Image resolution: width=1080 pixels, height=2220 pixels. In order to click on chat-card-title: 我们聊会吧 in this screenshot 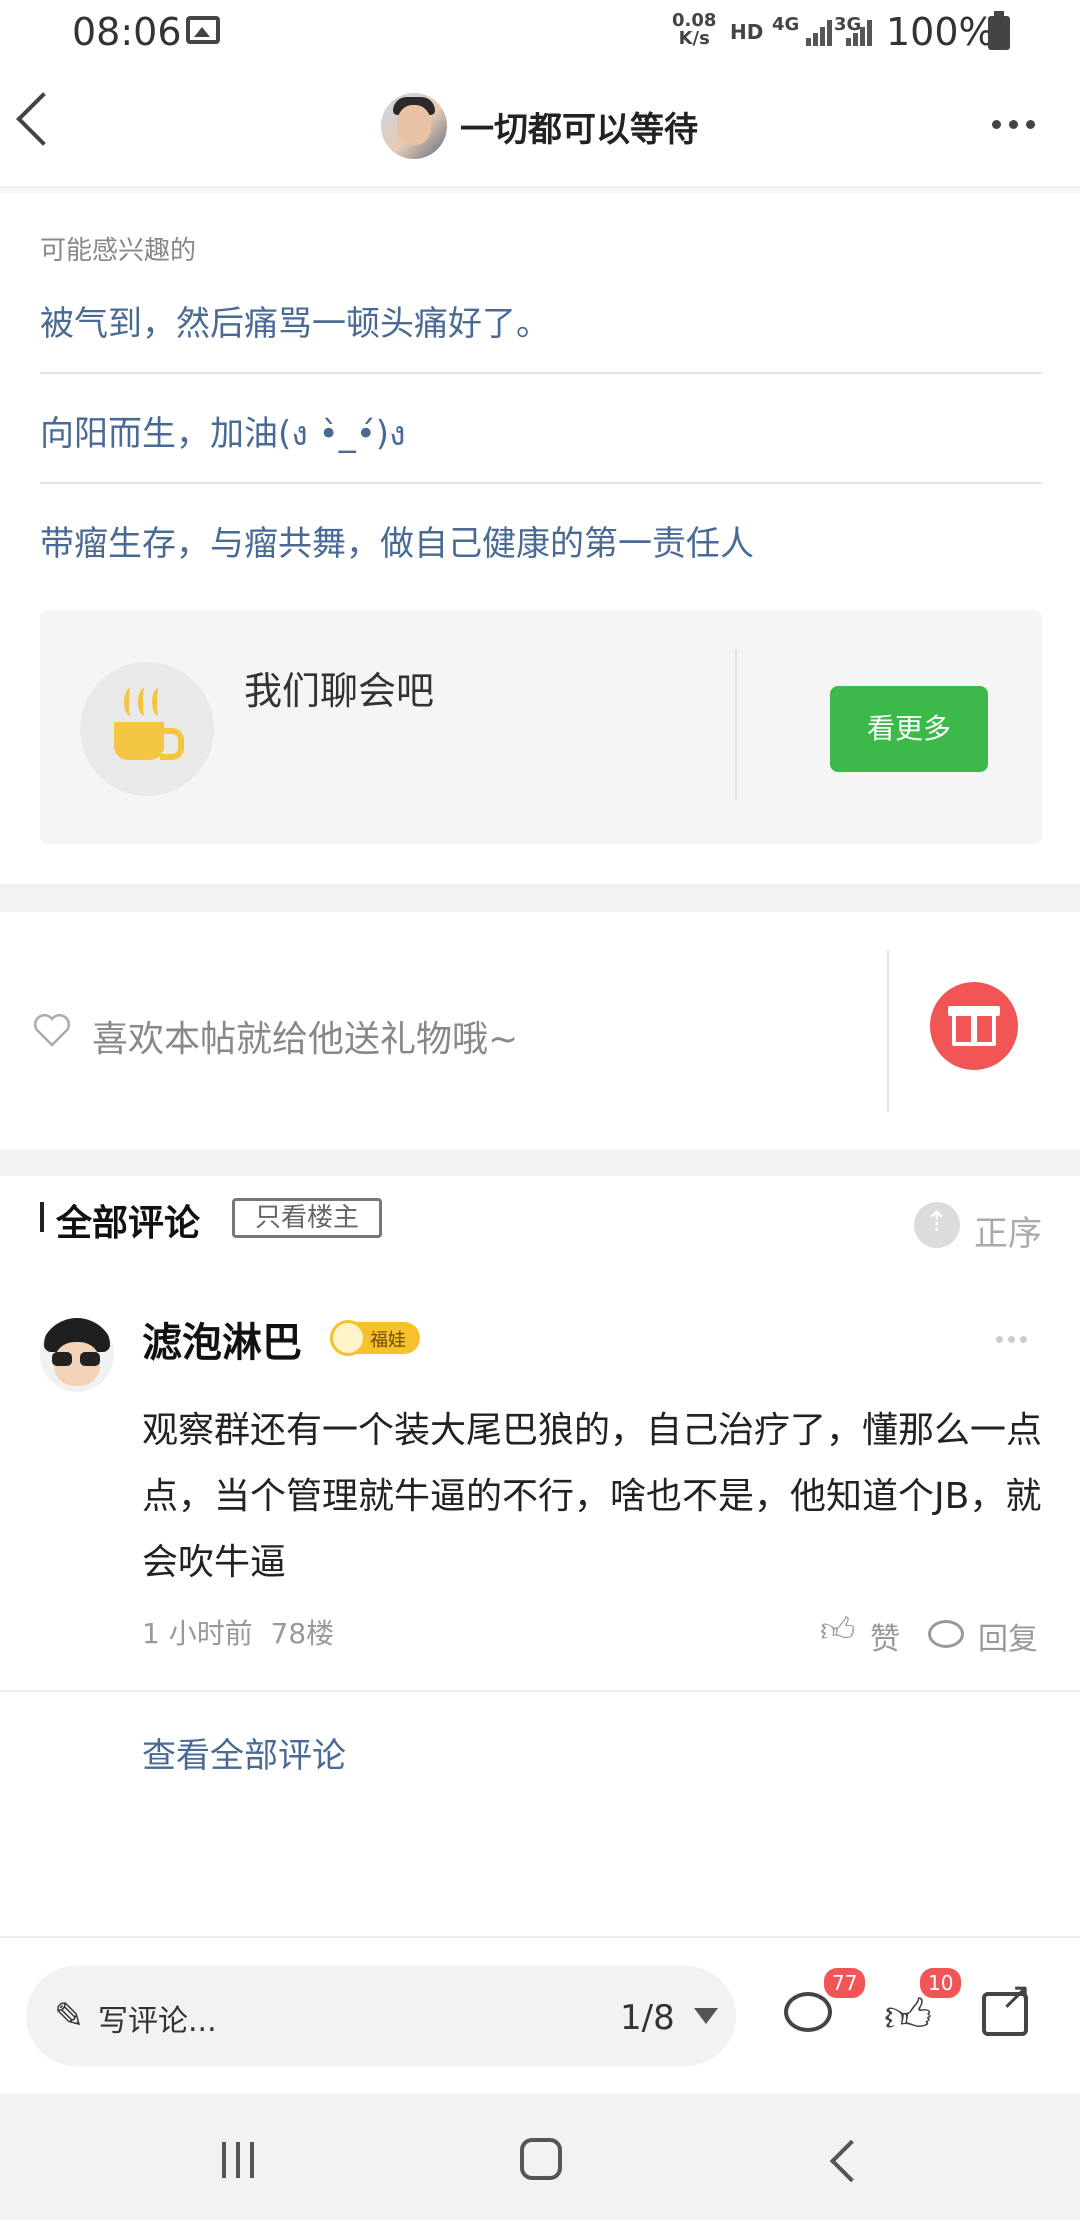, I will do `click(339, 691)`.